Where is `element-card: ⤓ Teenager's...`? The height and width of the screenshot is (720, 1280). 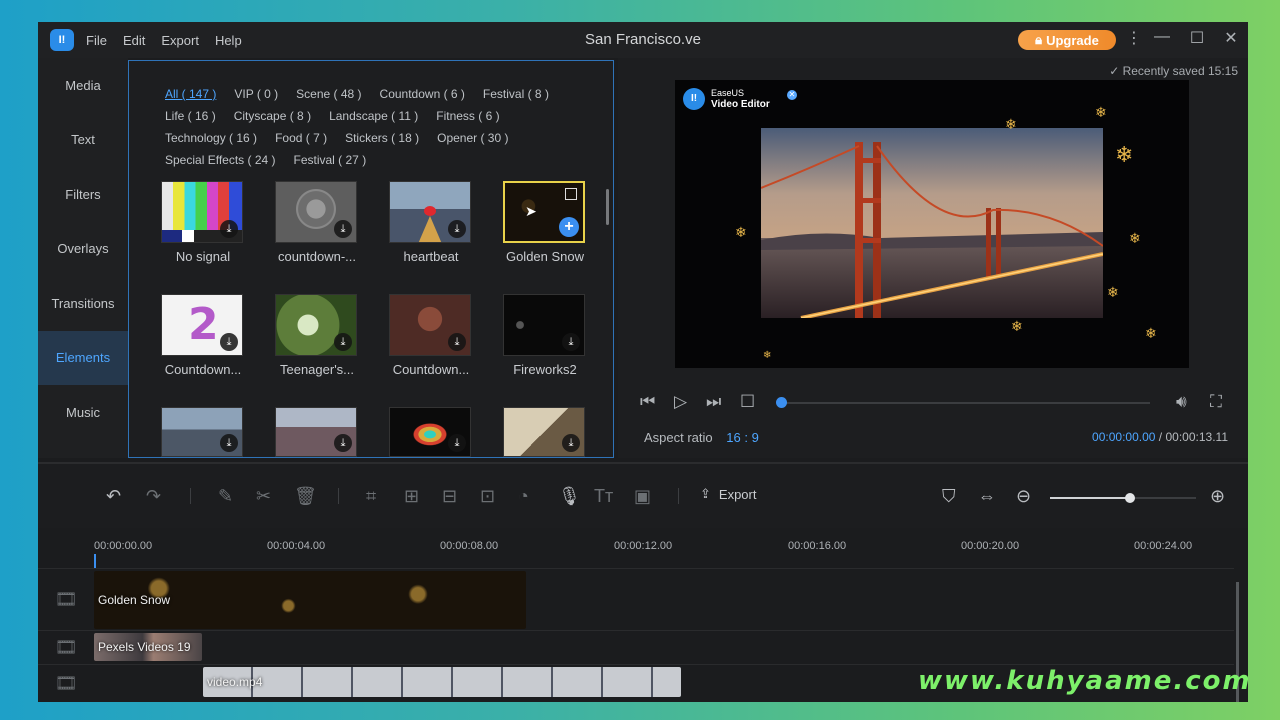 element-card: ⤓ Teenager's... is located at coordinates (317, 335).